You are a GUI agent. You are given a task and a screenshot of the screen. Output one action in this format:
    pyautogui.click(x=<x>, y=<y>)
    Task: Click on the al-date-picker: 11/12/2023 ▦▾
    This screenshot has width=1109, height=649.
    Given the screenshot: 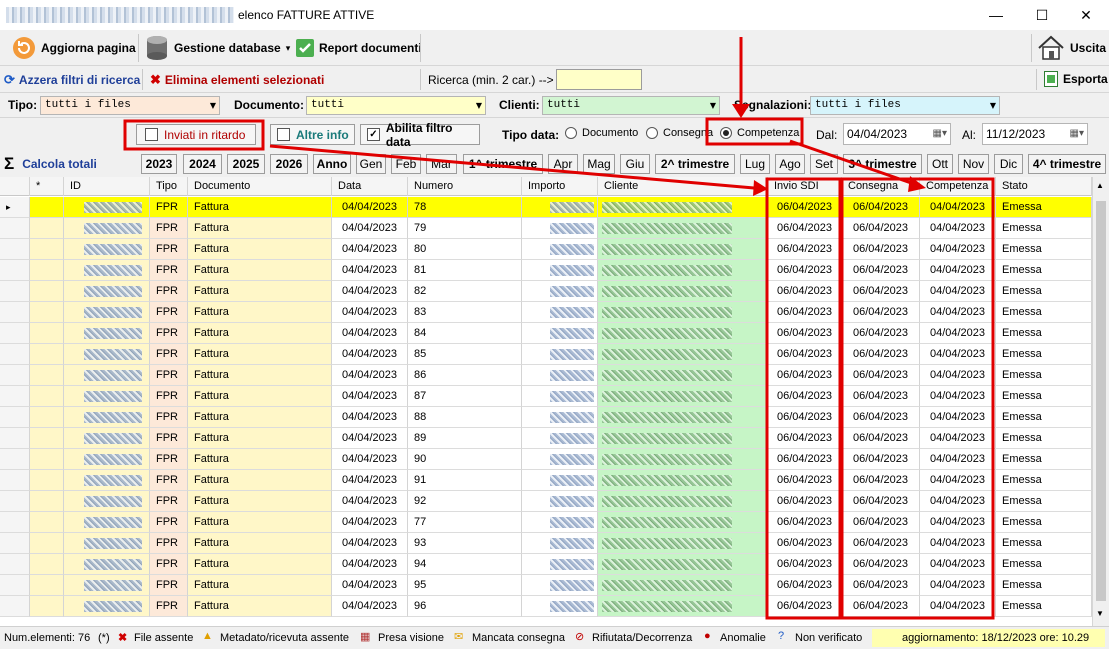 What is the action you would take?
    pyautogui.click(x=1035, y=134)
    